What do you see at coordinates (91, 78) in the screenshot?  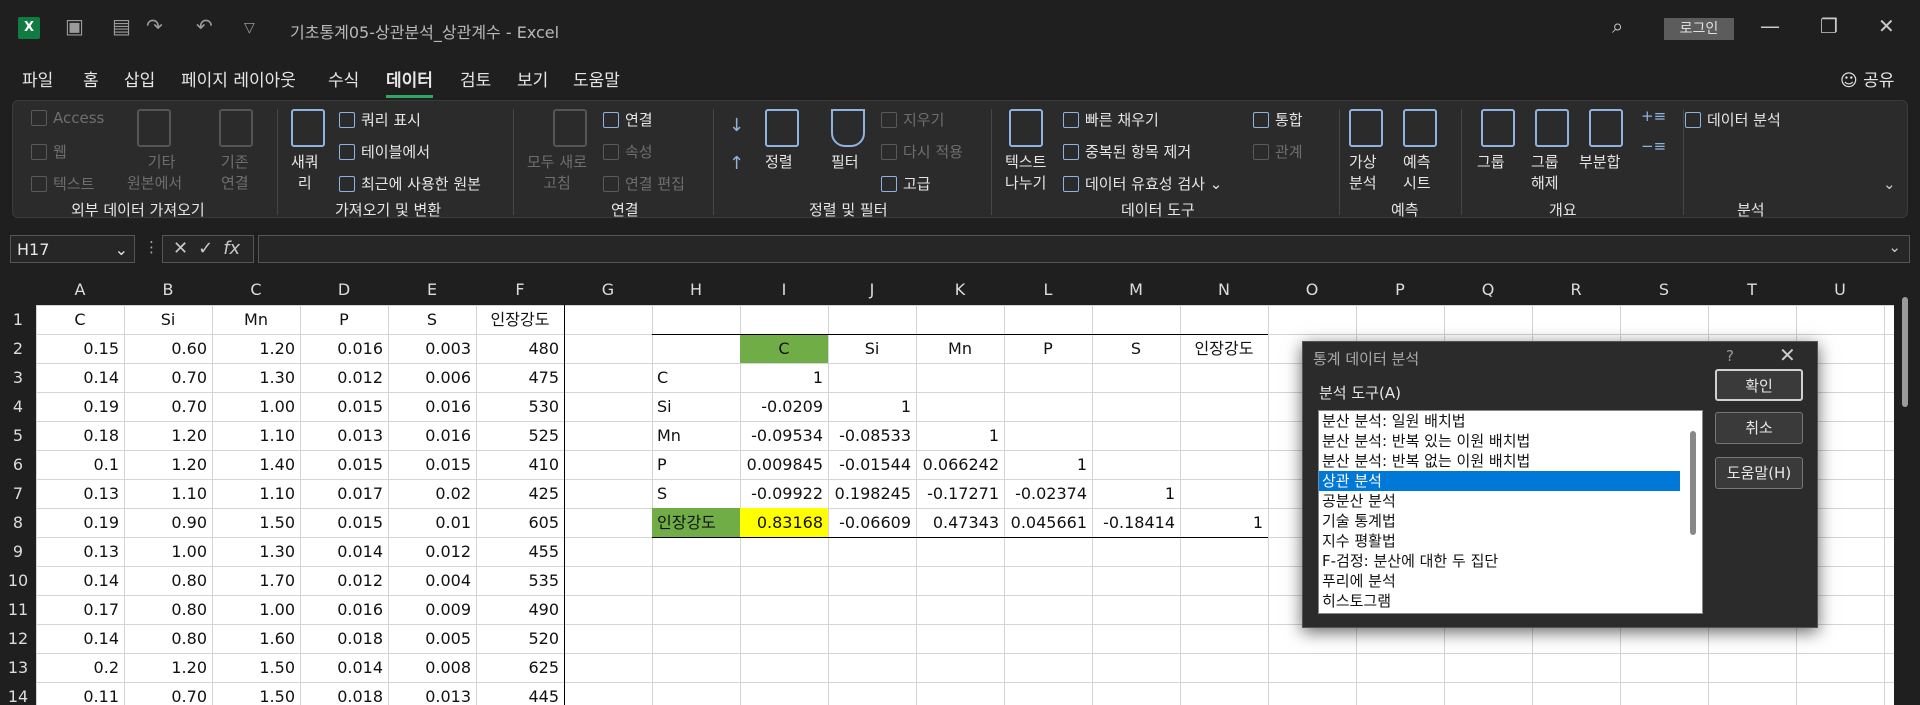 I see `tab-home: 홈` at bounding box center [91, 78].